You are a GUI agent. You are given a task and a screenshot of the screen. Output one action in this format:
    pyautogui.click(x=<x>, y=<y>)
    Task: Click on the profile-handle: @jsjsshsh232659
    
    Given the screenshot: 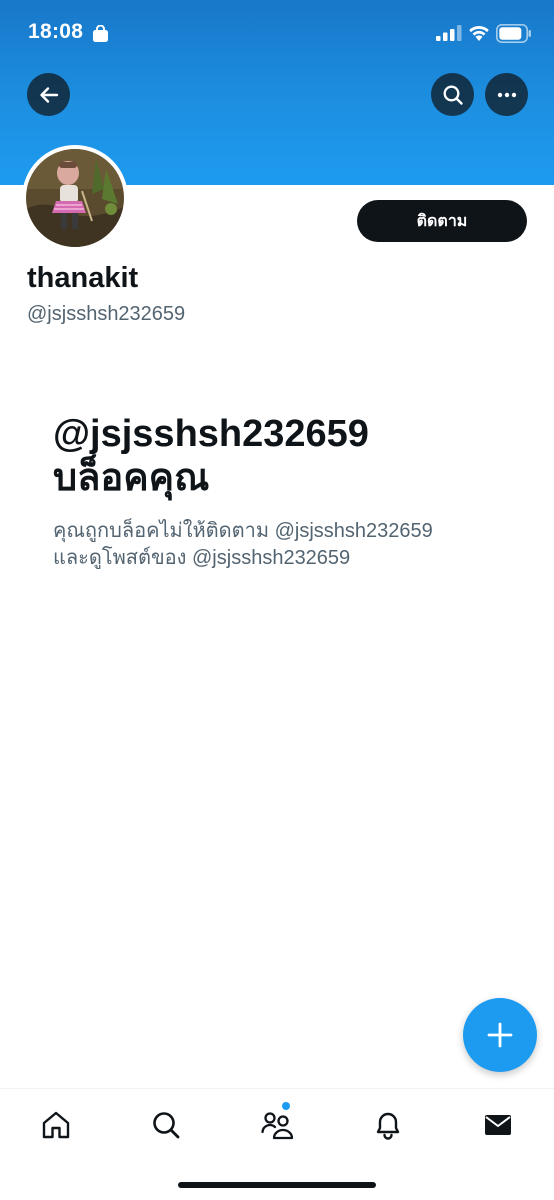 What is the action you would take?
    pyautogui.click(x=106, y=314)
    